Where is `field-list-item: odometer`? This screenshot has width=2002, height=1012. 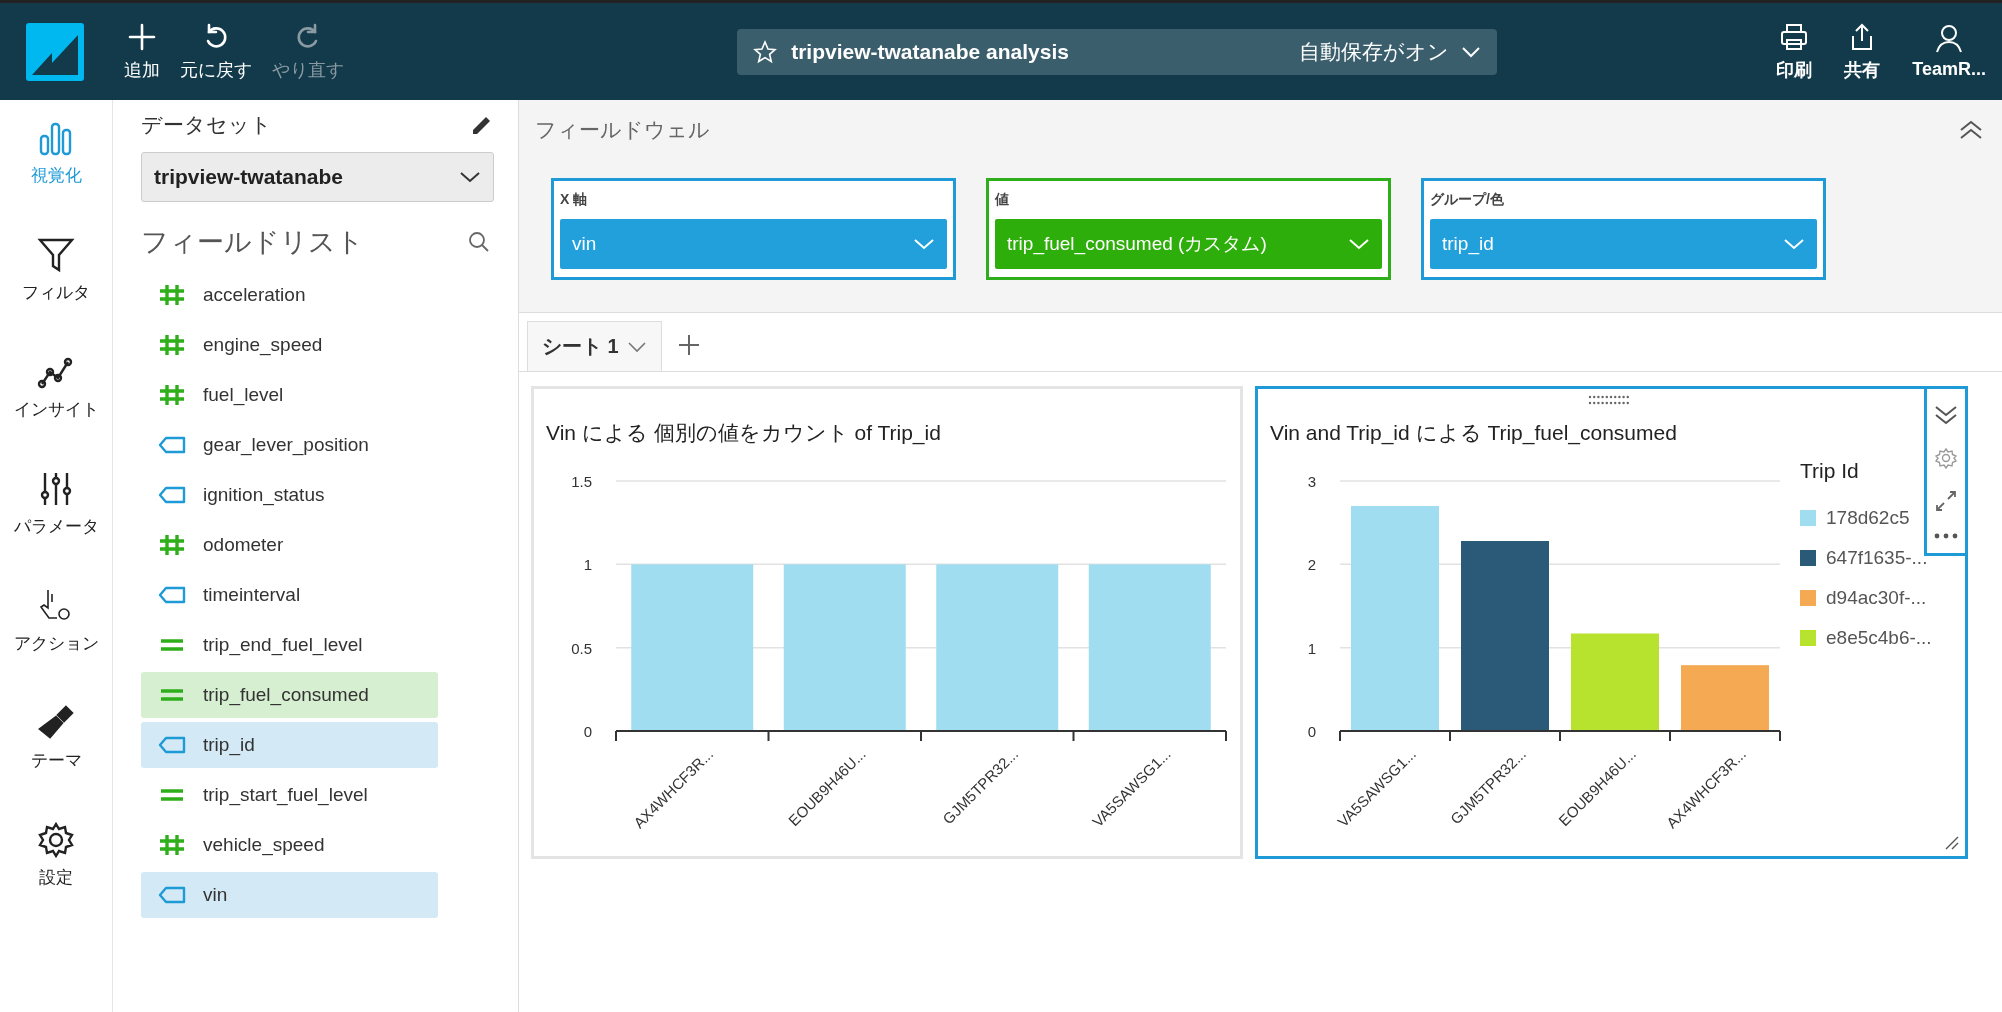
field-list-item: odometer is located at coordinates (289, 545).